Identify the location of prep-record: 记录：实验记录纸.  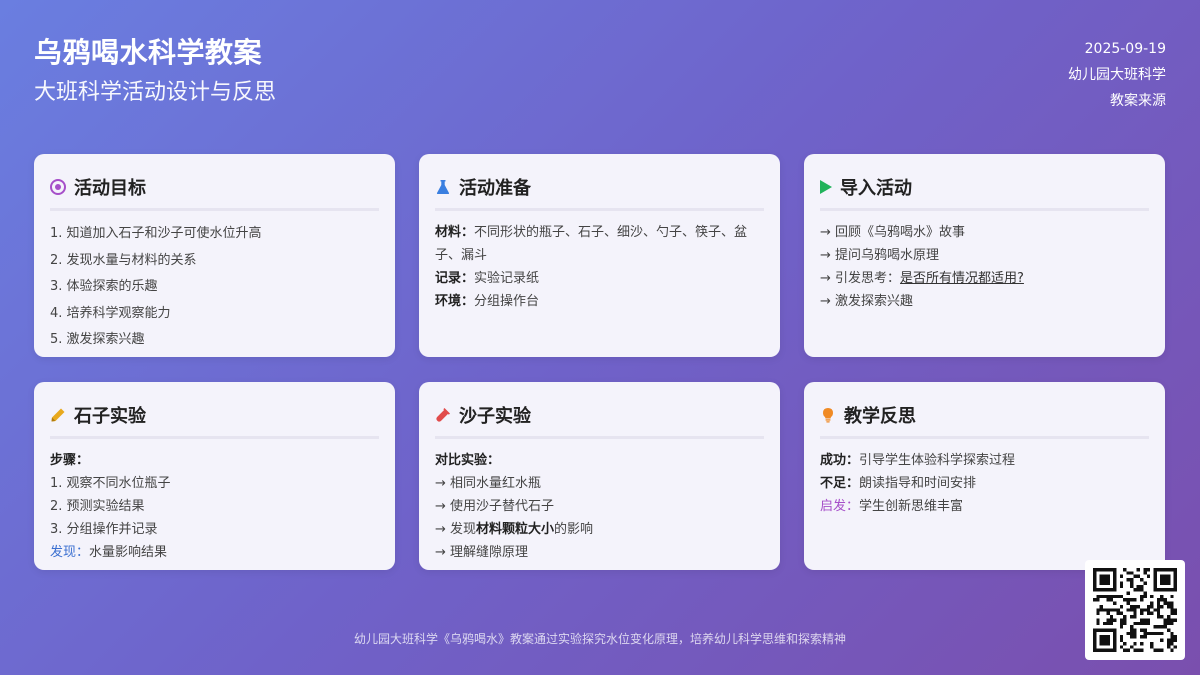
(599, 278).